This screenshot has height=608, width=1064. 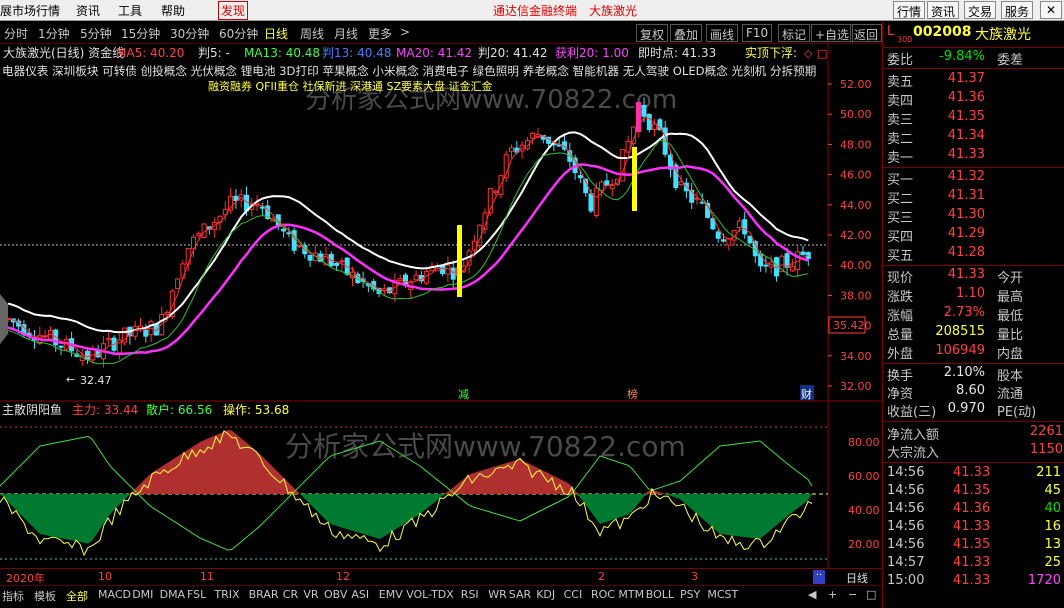 What do you see at coordinates (812, 594) in the screenshot?
I see `scroll-left-icon: ◀` at bounding box center [812, 594].